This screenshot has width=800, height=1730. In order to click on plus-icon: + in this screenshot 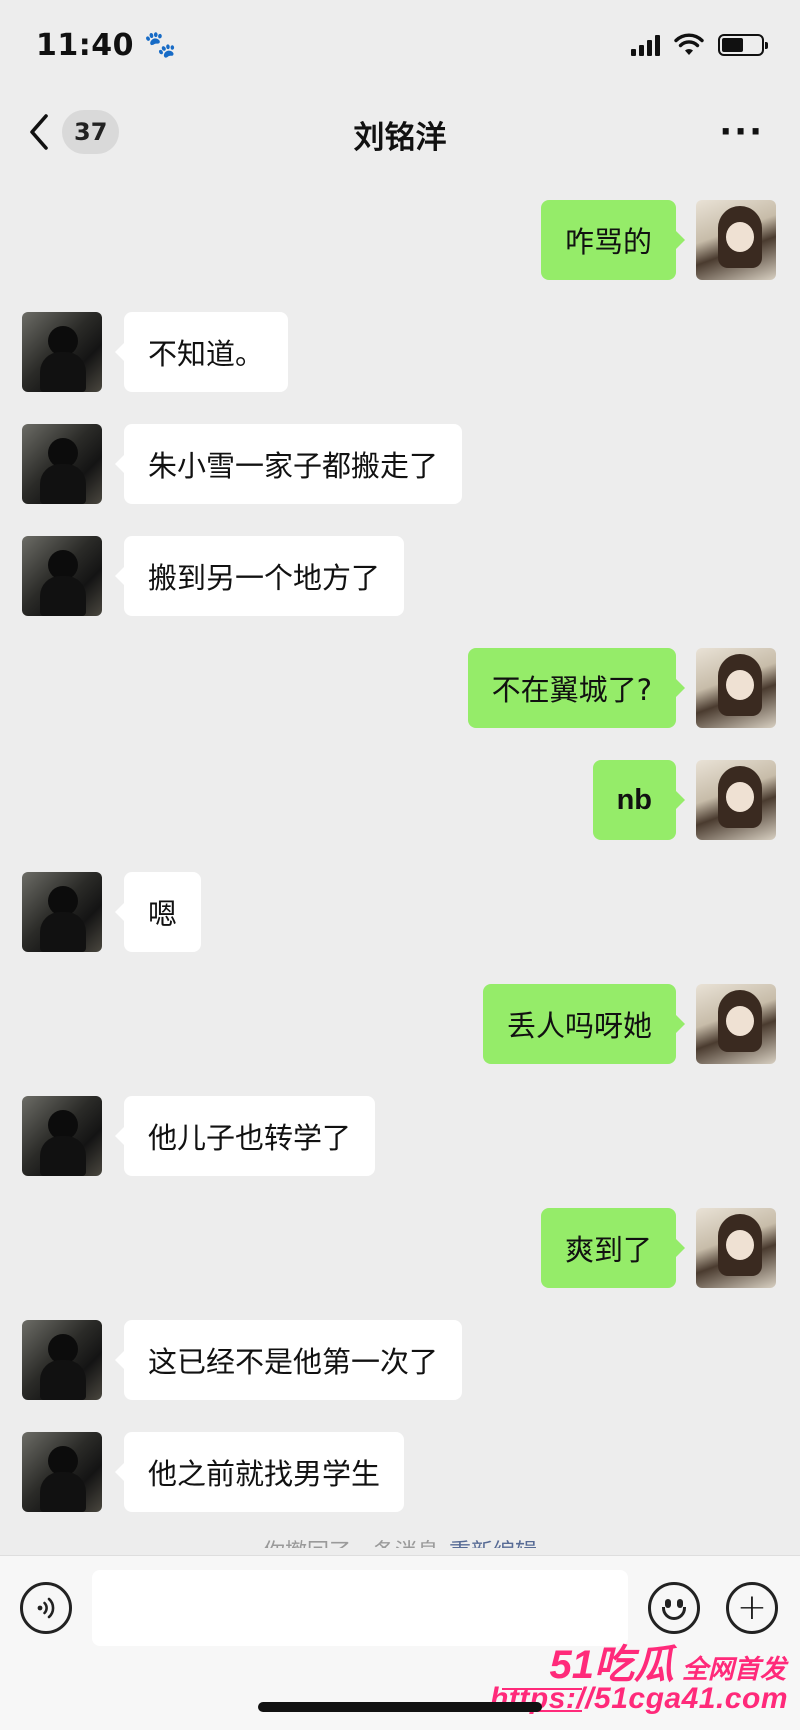, I will do `click(752, 1608)`.